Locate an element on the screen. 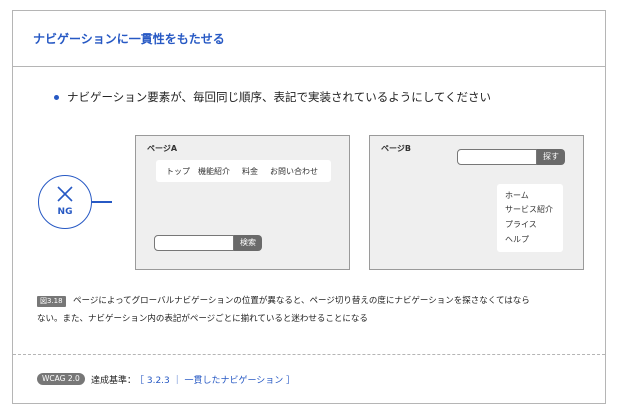 Image resolution: width=619 pixels, height=414 pixels. page-a-nav-item: トップ is located at coordinates (178, 171).